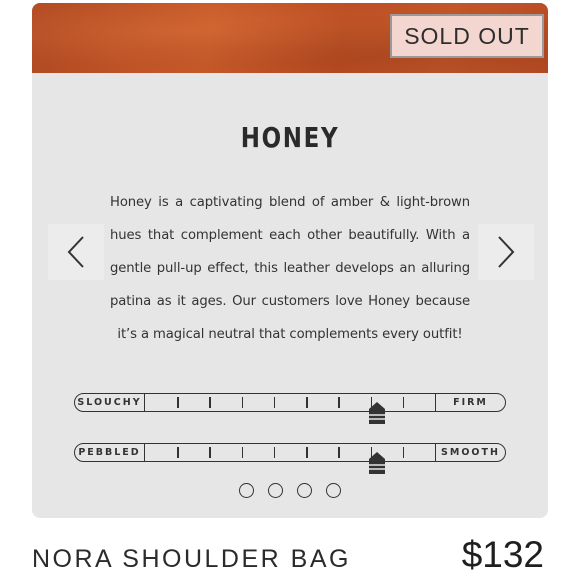 This screenshot has height=579, width=580. What do you see at coordinates (110, 452) in the screenshot?
I see `scale-left-label: PEBBLED` at bounding box center [110, 452].